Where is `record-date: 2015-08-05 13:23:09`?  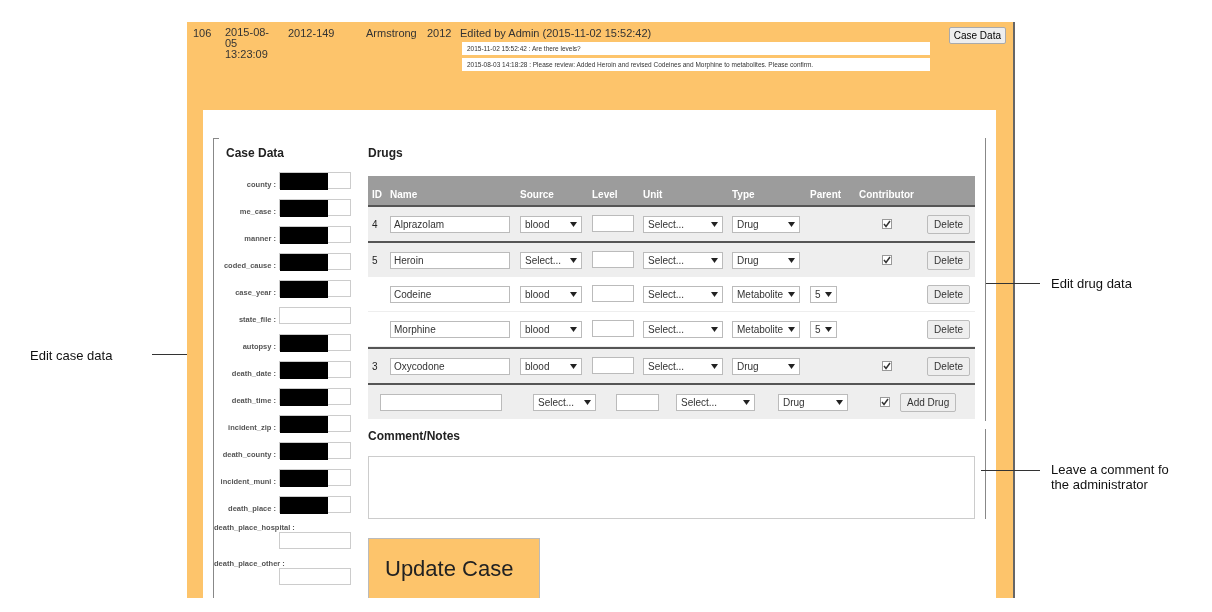 record-date: 2015-08-05 13:23:09 is located at coordinates (248, 44).